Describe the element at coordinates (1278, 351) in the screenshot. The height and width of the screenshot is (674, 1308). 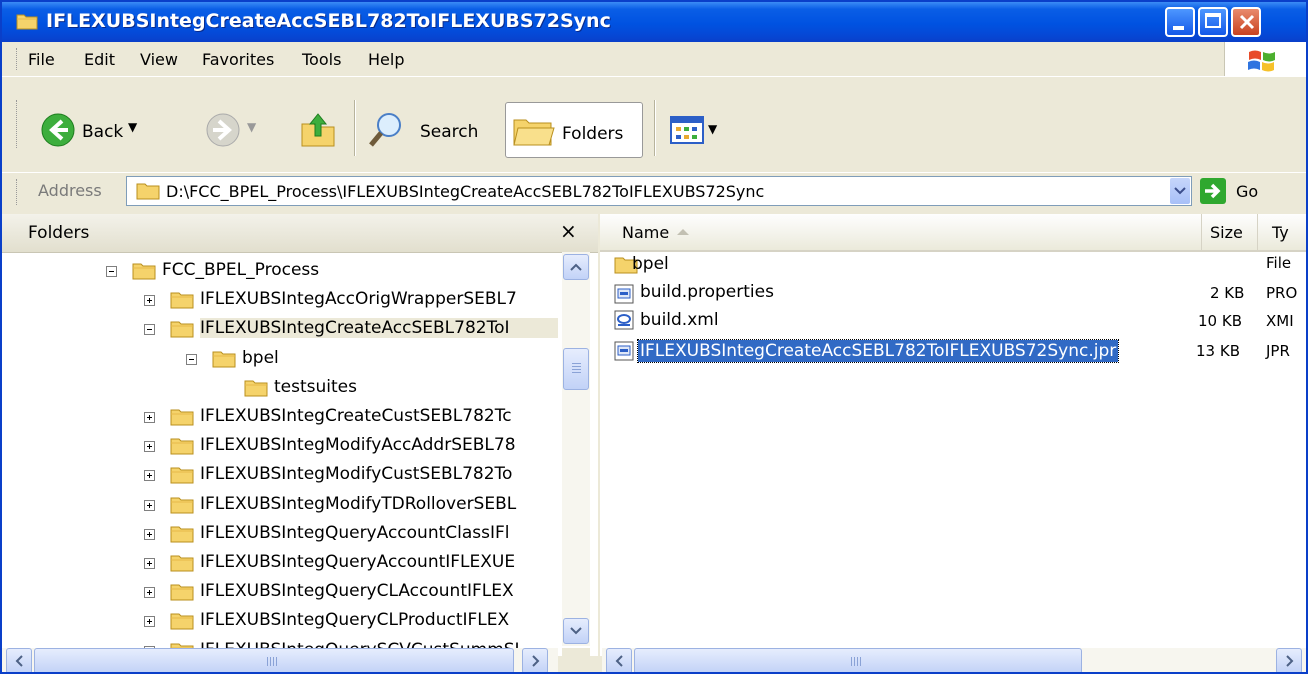
I see `file-type: JPR` at that location.